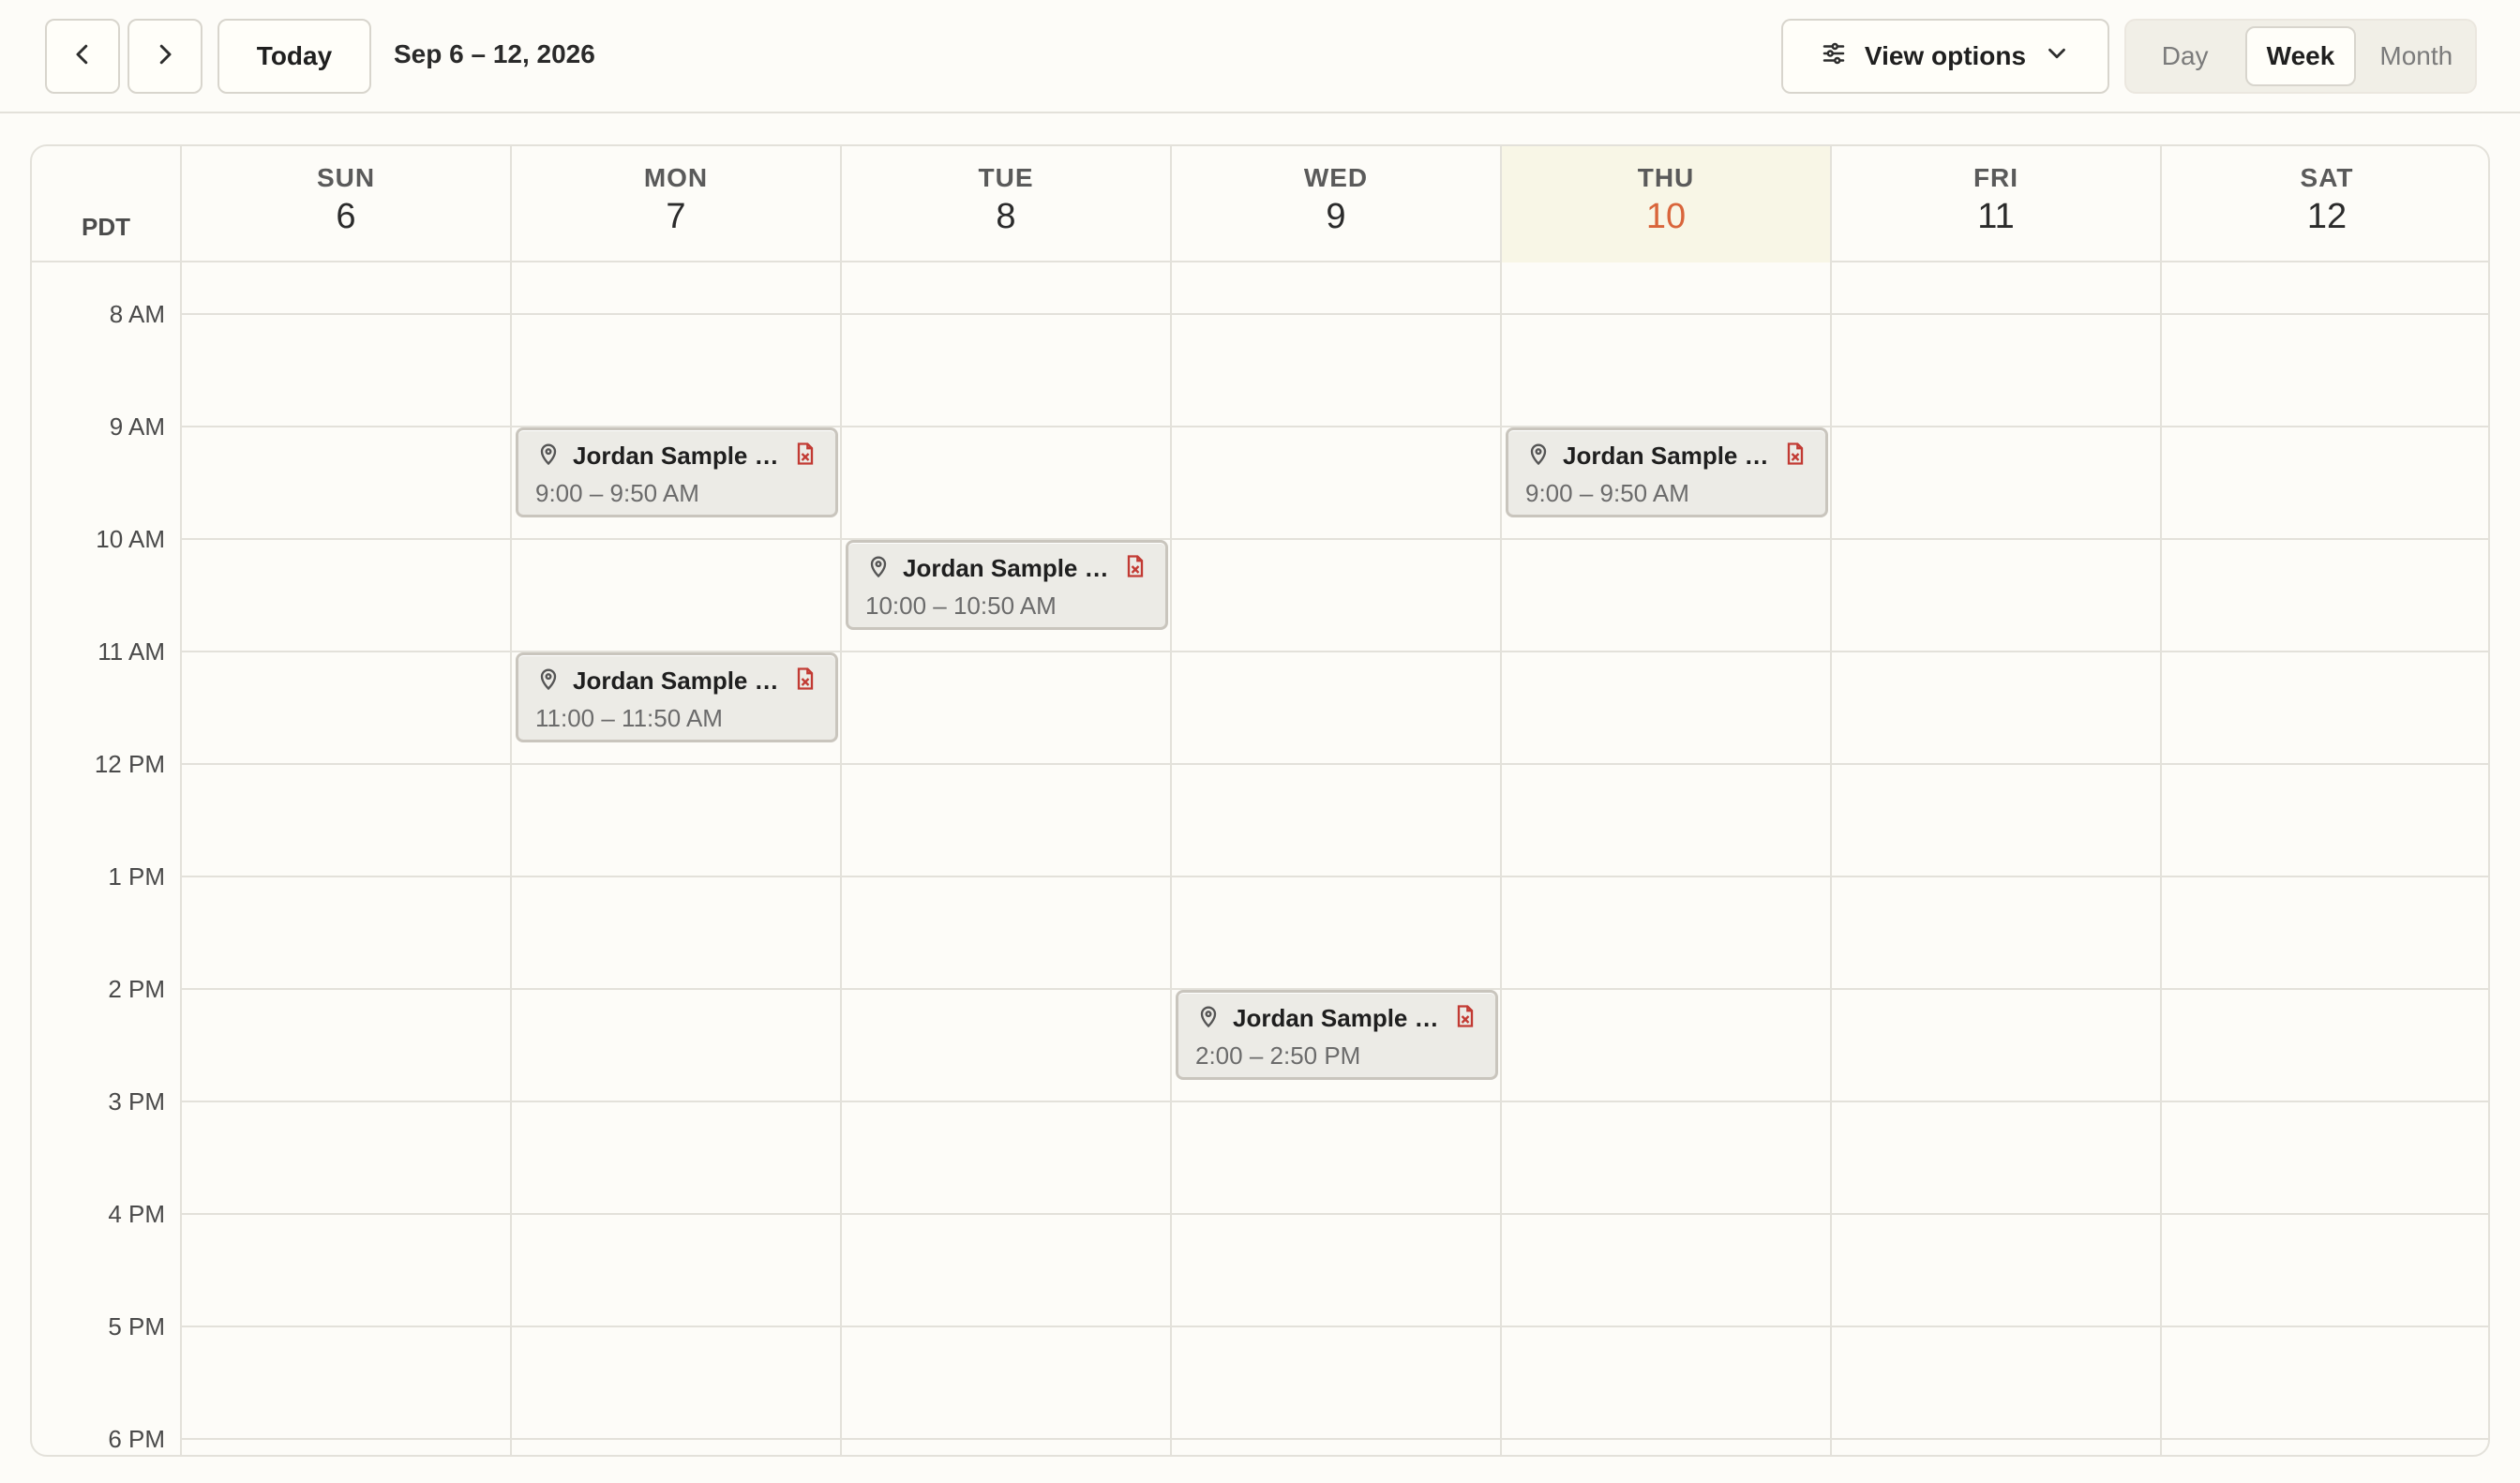 Image resolution: width=2520 pixels, height=1483 pixels. I want to click on day-name: SUN, so click(346, 177).